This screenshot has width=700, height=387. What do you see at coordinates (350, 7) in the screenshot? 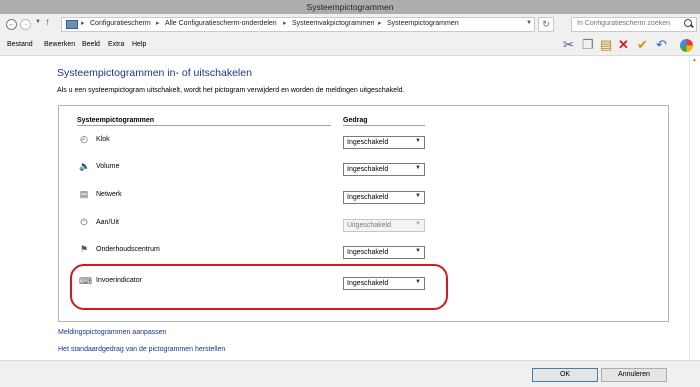
I see `window-title: Systeempictogrammen` at bounding box center [350, 7].